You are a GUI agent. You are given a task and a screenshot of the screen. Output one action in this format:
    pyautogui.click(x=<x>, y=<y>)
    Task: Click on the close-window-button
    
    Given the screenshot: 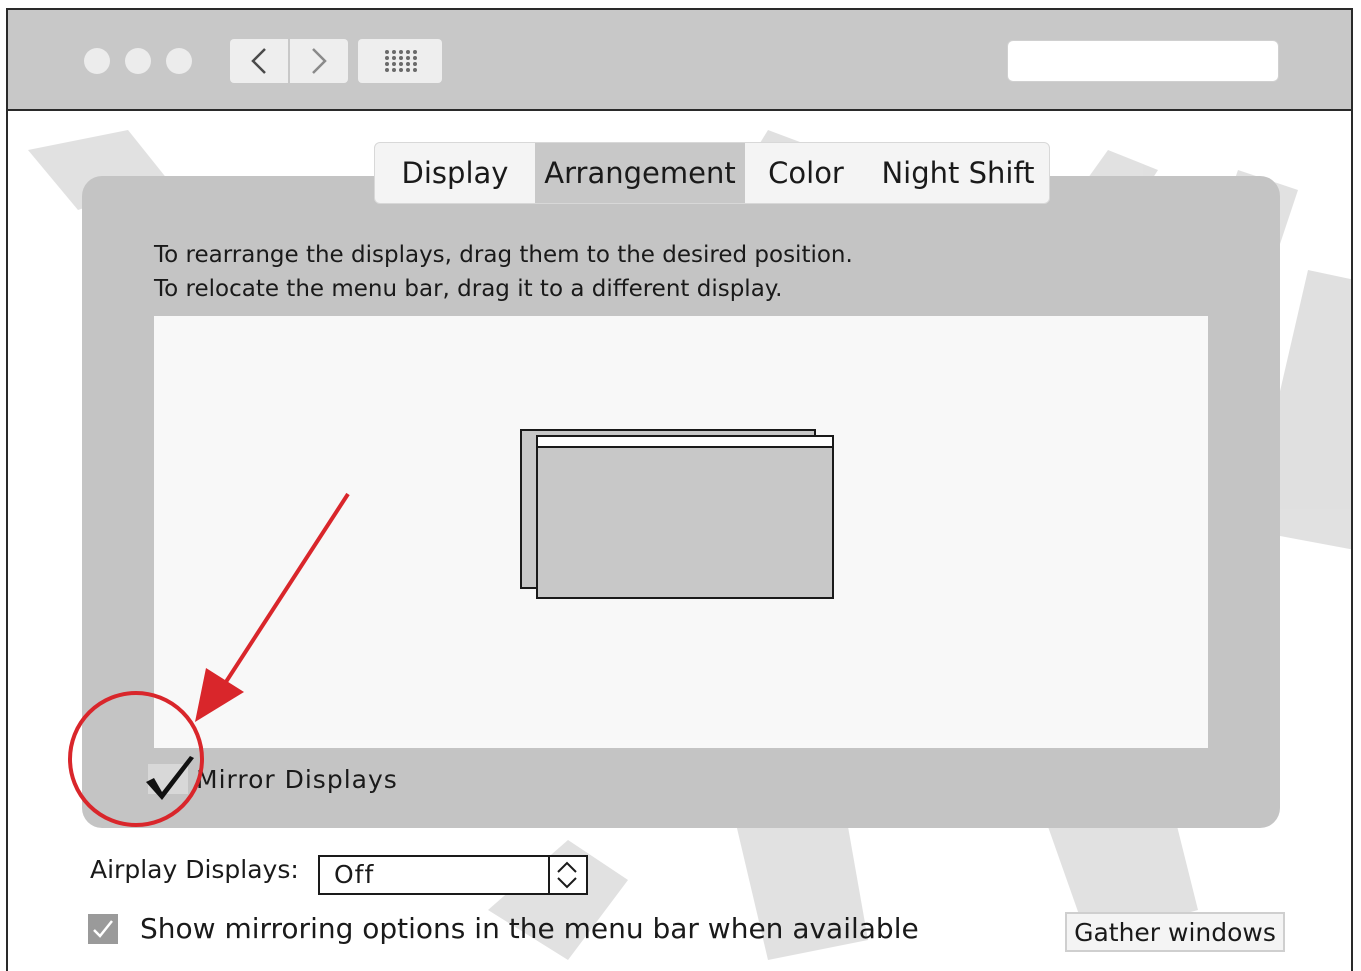 What is the action you would take?
    pyautogui.click(x=97, y=61)
    